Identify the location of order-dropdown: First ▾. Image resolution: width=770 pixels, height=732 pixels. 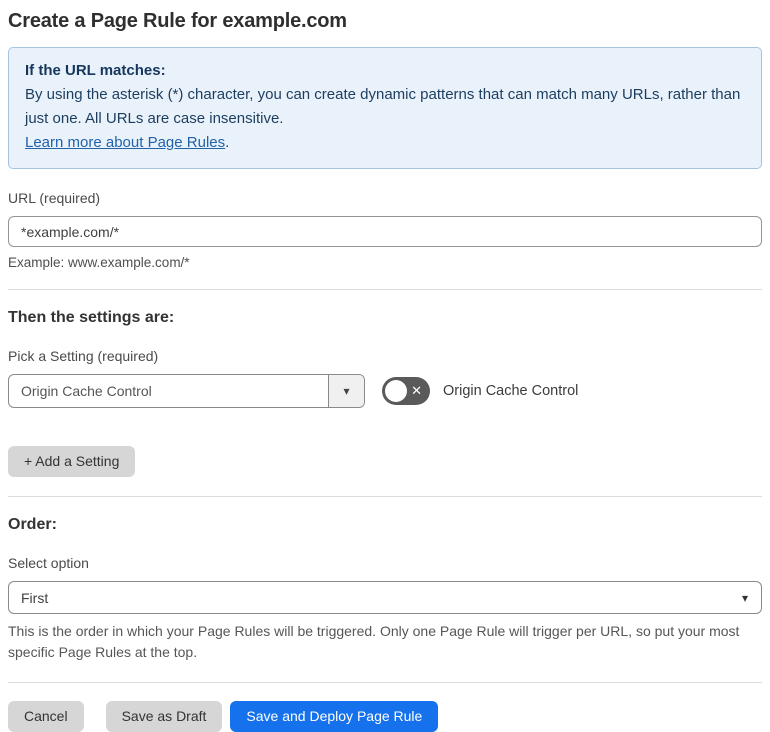
(385, 597).